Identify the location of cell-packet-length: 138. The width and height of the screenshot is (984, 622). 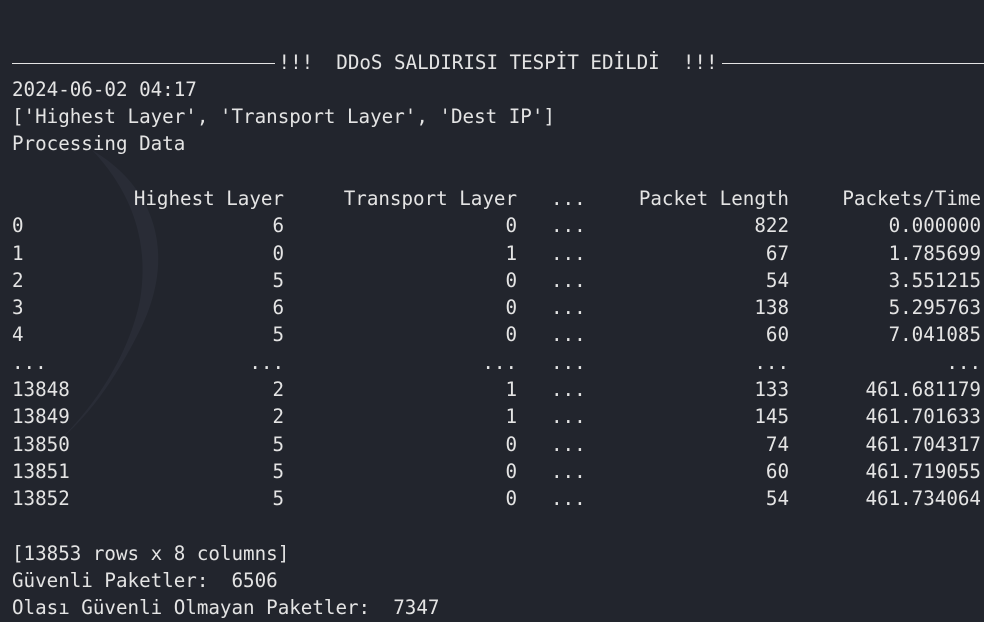
(771, 308).